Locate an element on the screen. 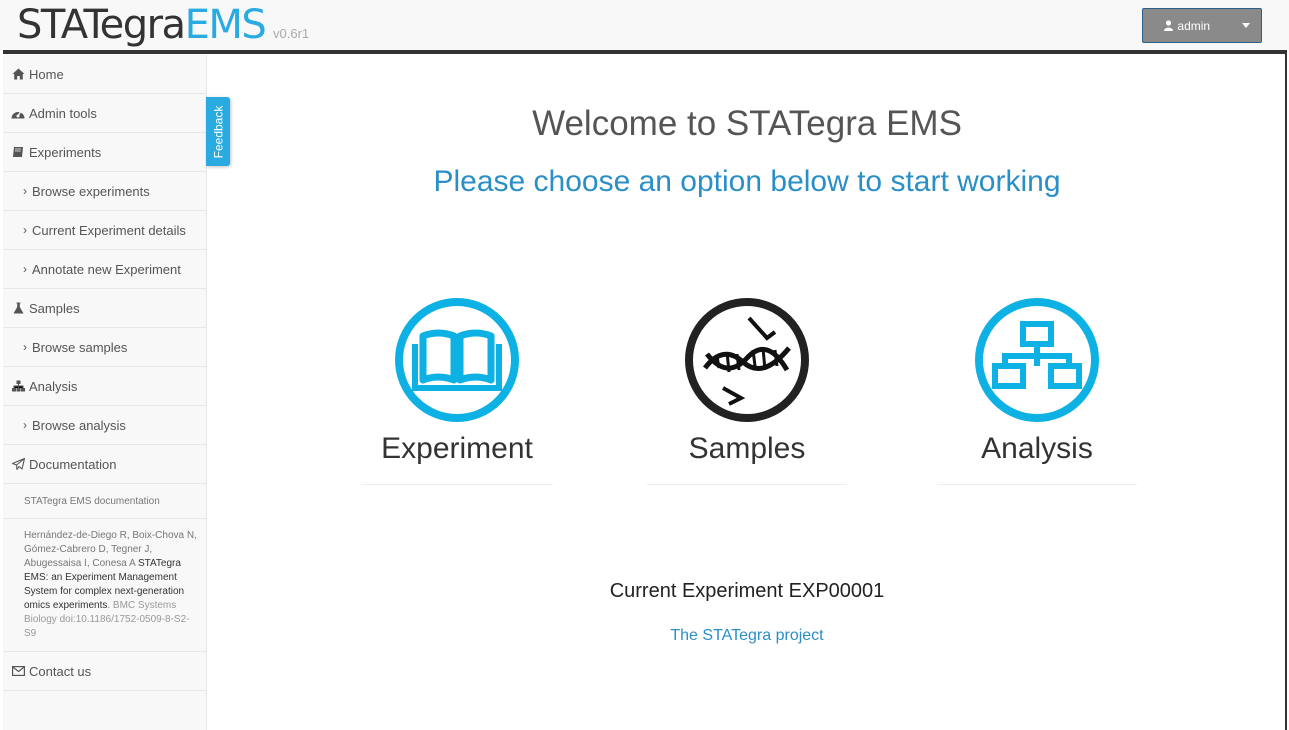  sidebar-item-current-experiment-details: › Current Experiment details is located at coordinates (104, 230).